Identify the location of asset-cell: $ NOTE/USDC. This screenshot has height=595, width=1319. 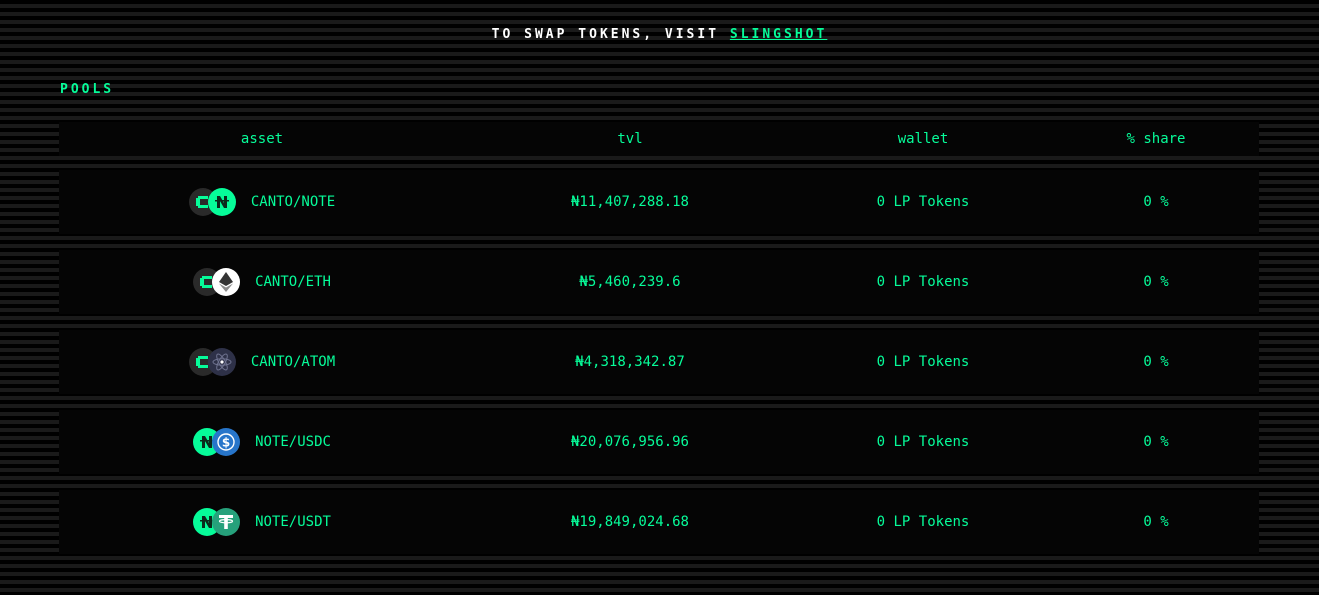
(262, 442).